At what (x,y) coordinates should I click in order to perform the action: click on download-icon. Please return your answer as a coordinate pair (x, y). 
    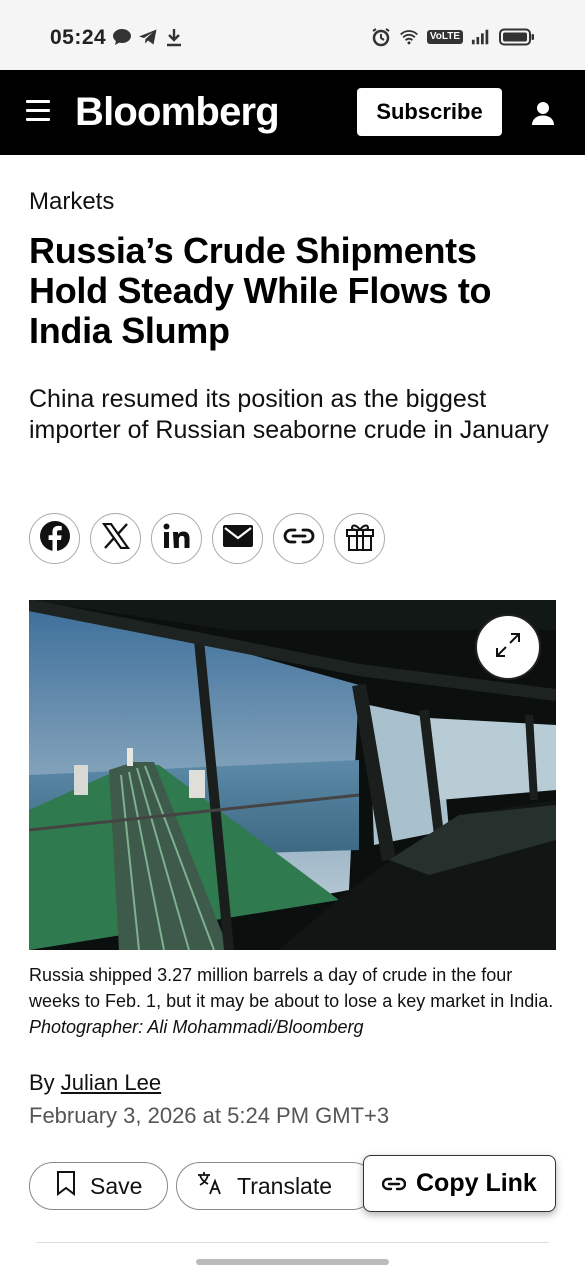
    Looking at the image, I should click on (174, 37).